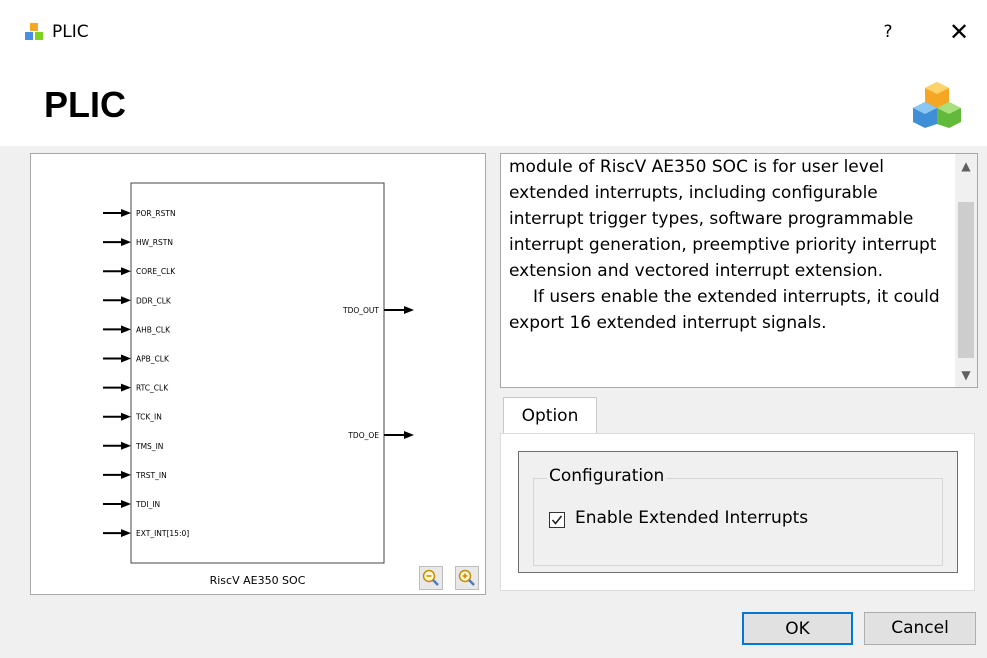  Describe the element at coordinates (888, 32) in the screenshot. I see `help-button: ?` at that location.